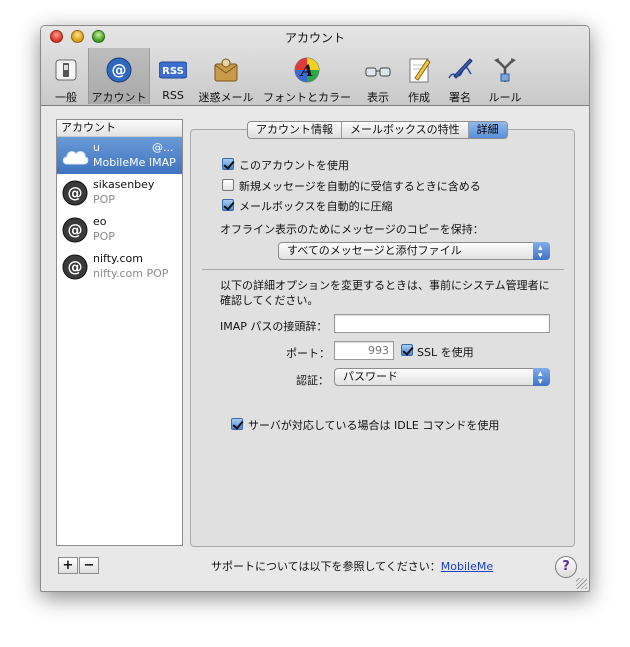  What do you see at coordinates (364, 350) in the screenshot?
I see `port-field: 993` at bounding box center [364, 350].